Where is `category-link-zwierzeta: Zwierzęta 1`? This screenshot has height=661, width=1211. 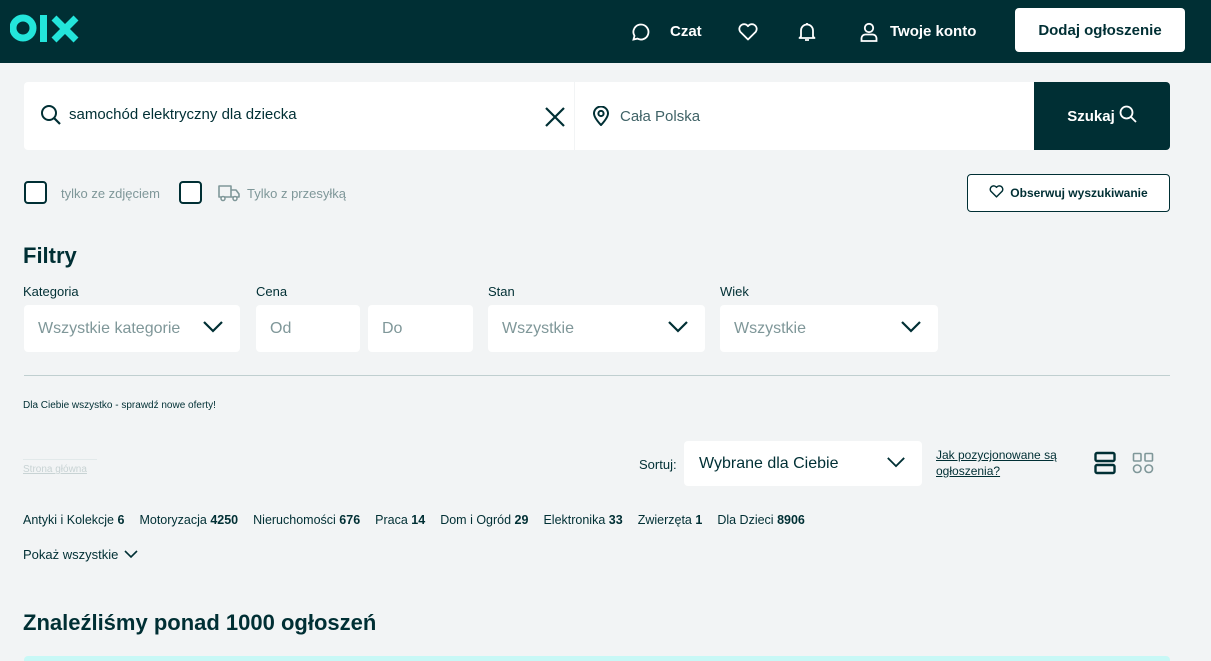
category-link-zwierzeta: Zwierzęta 1 is located at coordinates (670, 520).